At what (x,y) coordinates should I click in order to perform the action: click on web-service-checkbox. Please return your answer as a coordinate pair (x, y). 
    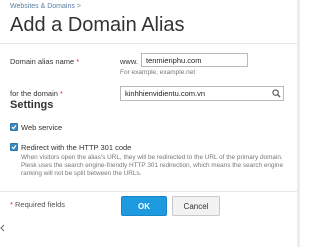
    Looking at the image, I should click on (14, 127).